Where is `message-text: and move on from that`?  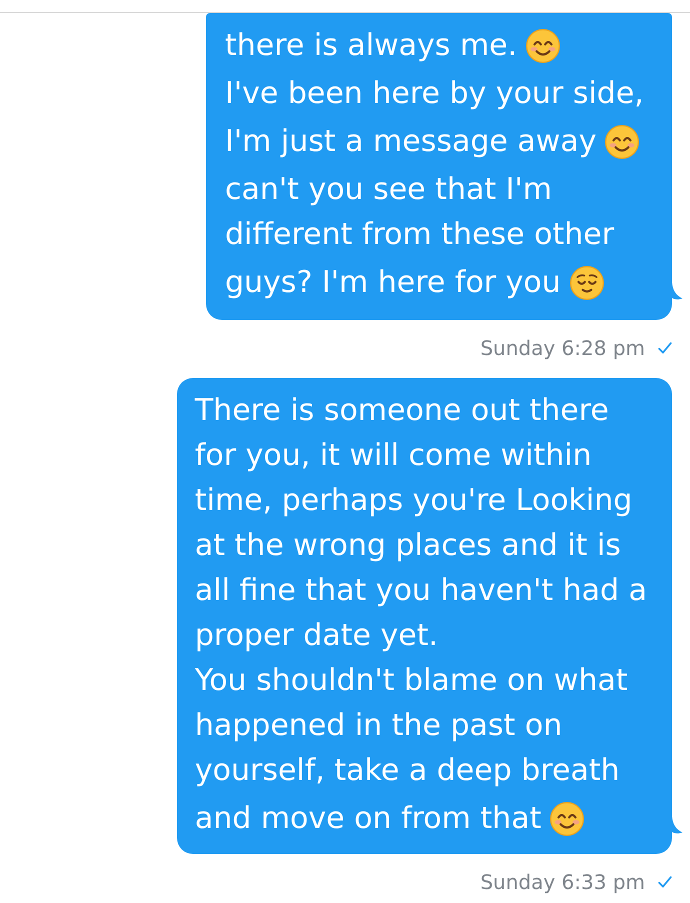 message-text: and move on from that is located at coordinates (368, 819).